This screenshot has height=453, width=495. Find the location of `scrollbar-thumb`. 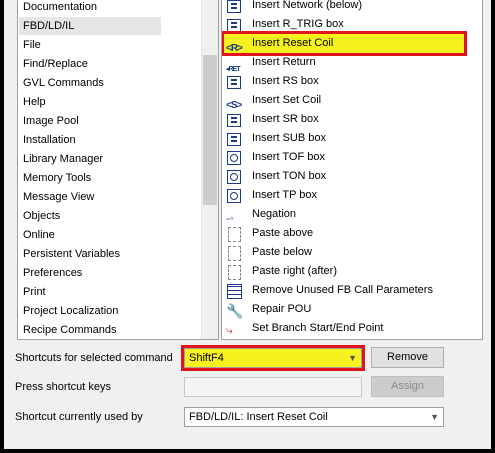

scrollbar-thumb is located at coordinates (210, 130).